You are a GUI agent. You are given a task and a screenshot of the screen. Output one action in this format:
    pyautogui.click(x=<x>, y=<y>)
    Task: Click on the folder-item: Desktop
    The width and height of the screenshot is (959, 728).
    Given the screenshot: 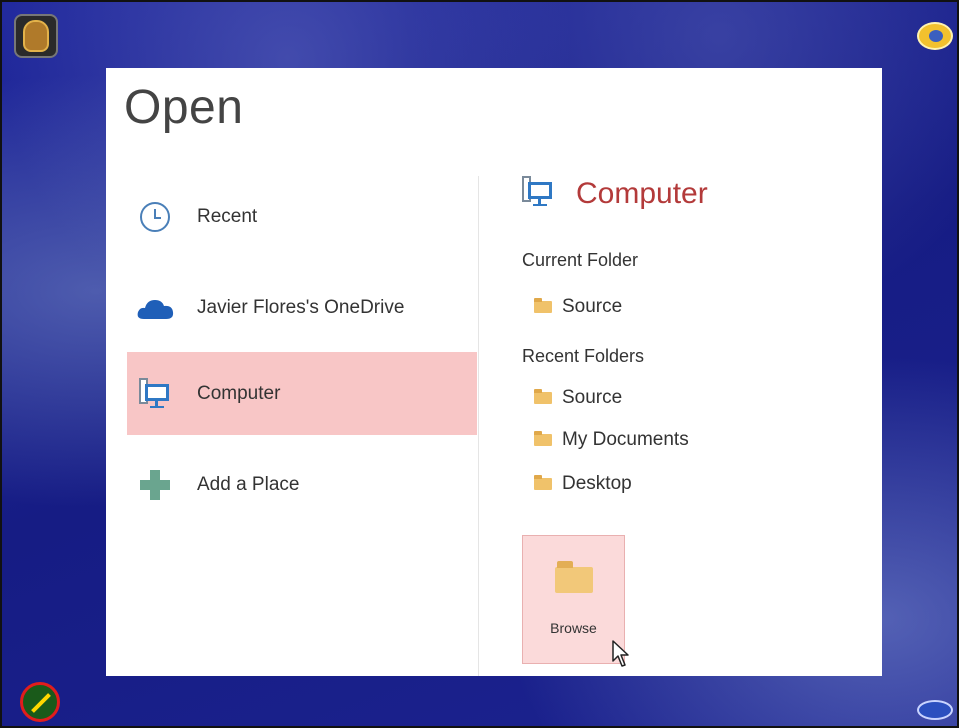 What is the action you would take?
    pyautogui.click(x=583, y=484)
    